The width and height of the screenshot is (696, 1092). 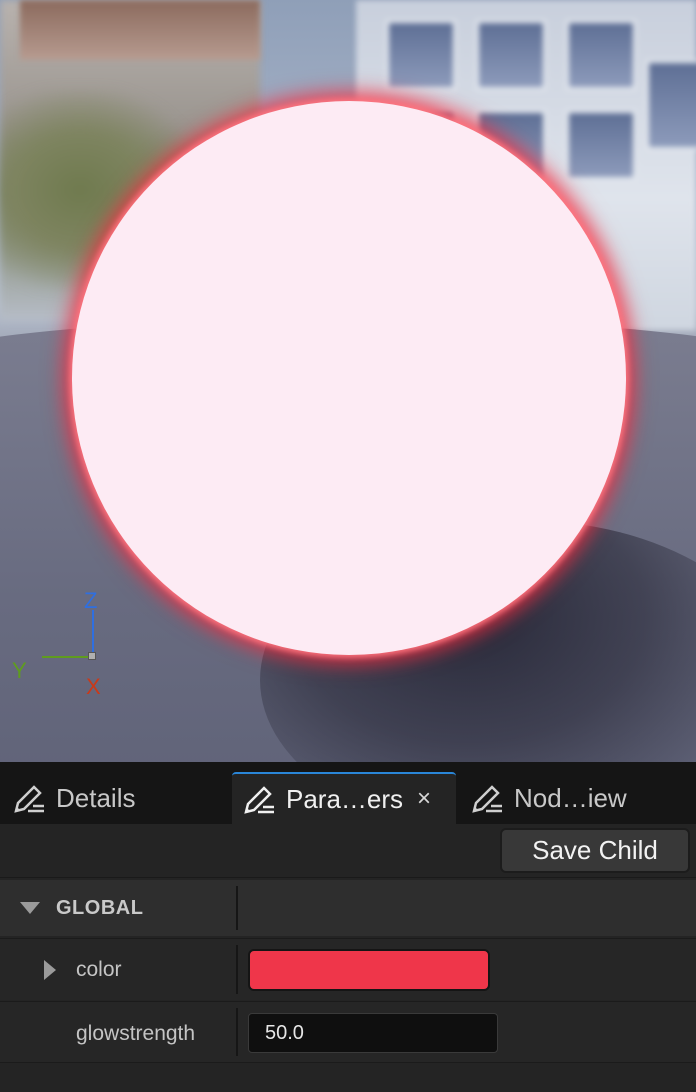 I want to click on background-roof, so click(x=140, y=30).